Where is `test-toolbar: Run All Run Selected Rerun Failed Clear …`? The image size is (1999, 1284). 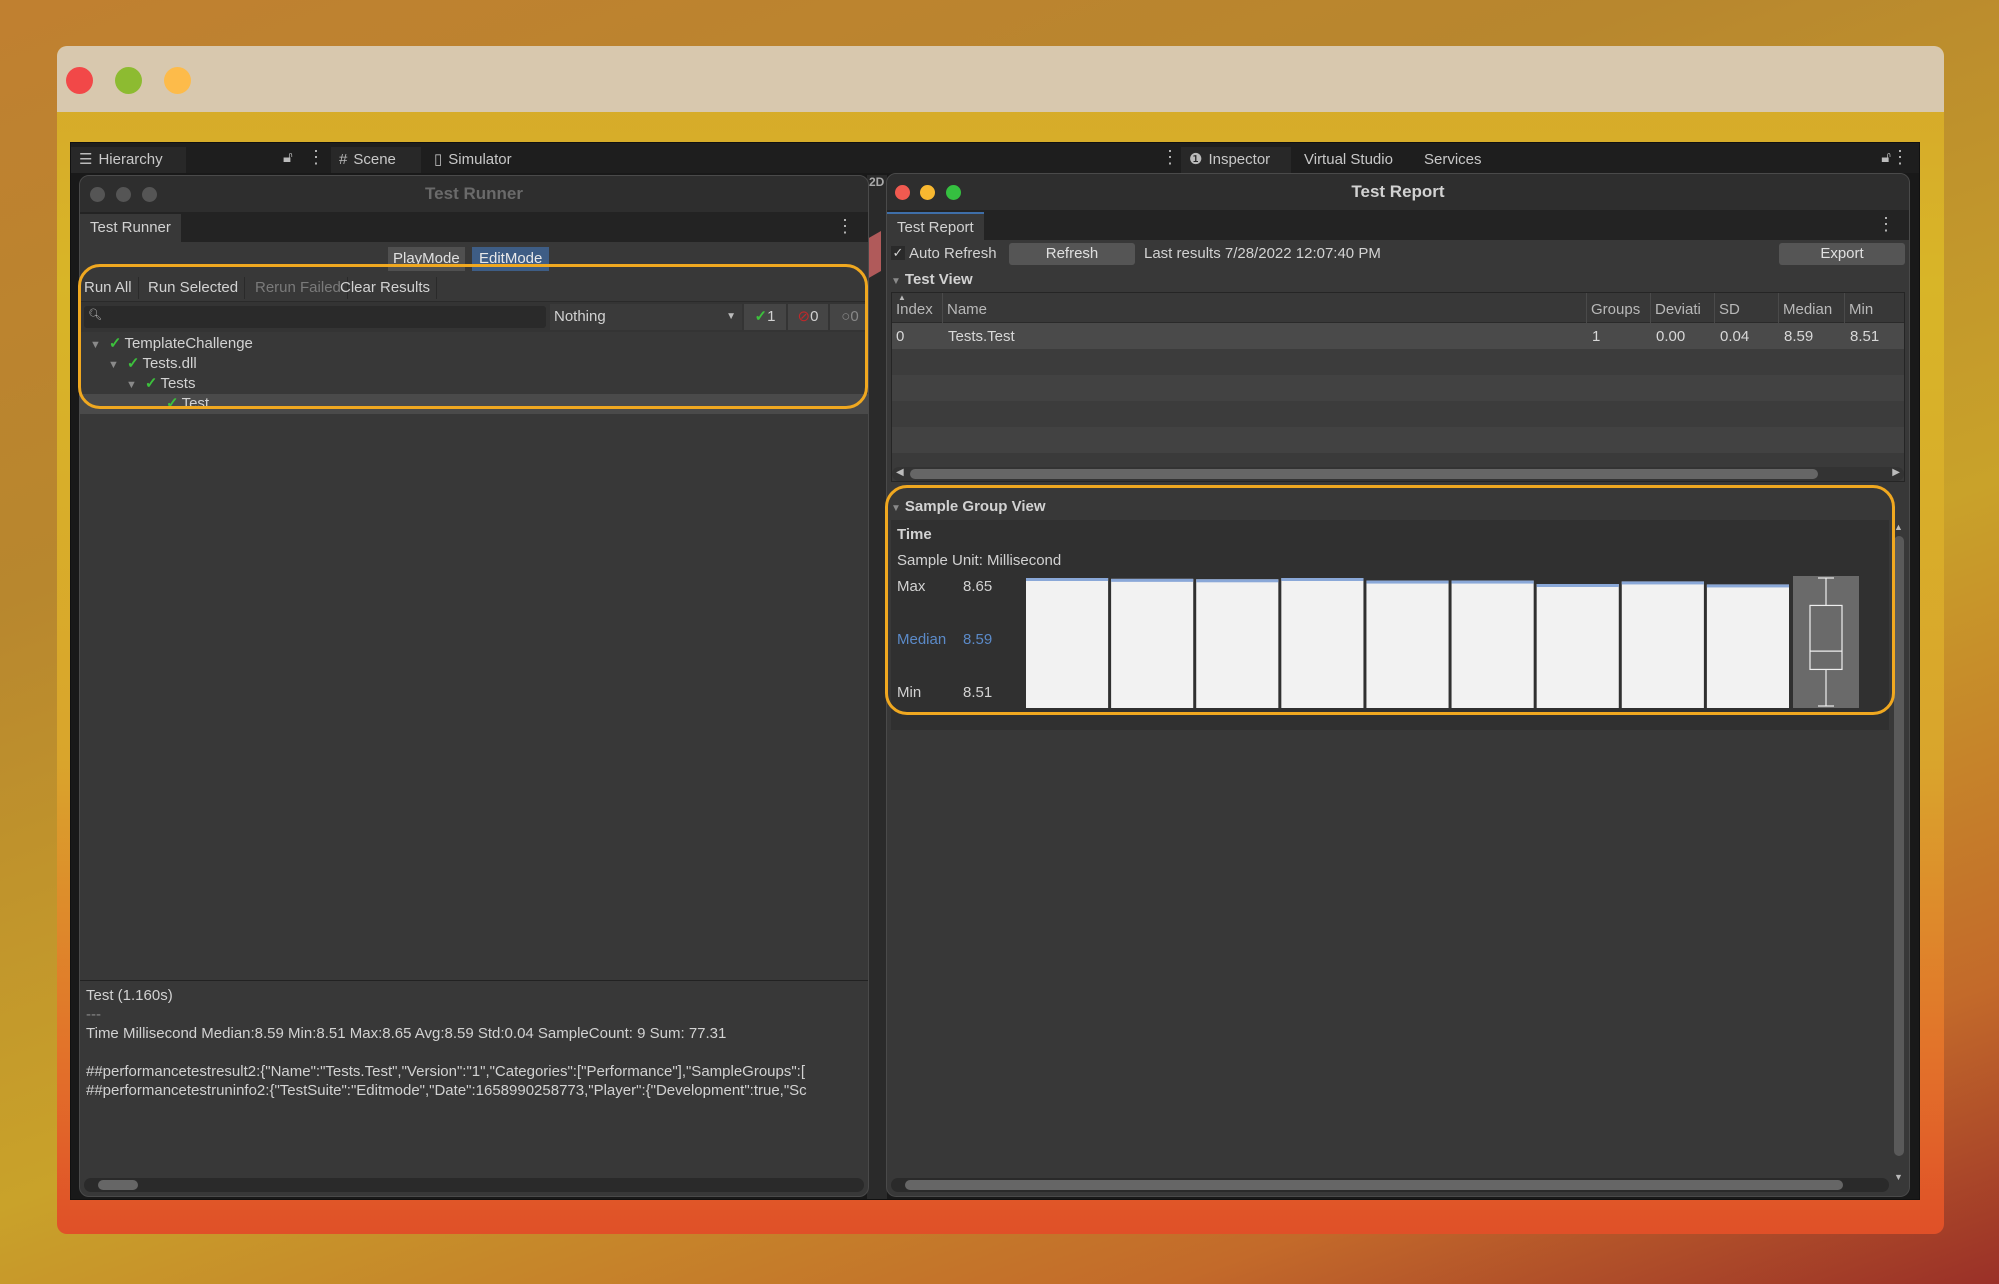 test-toolbar: Run All Run Selected Rerun Failed Clear … is located at coordinates (474, 287).